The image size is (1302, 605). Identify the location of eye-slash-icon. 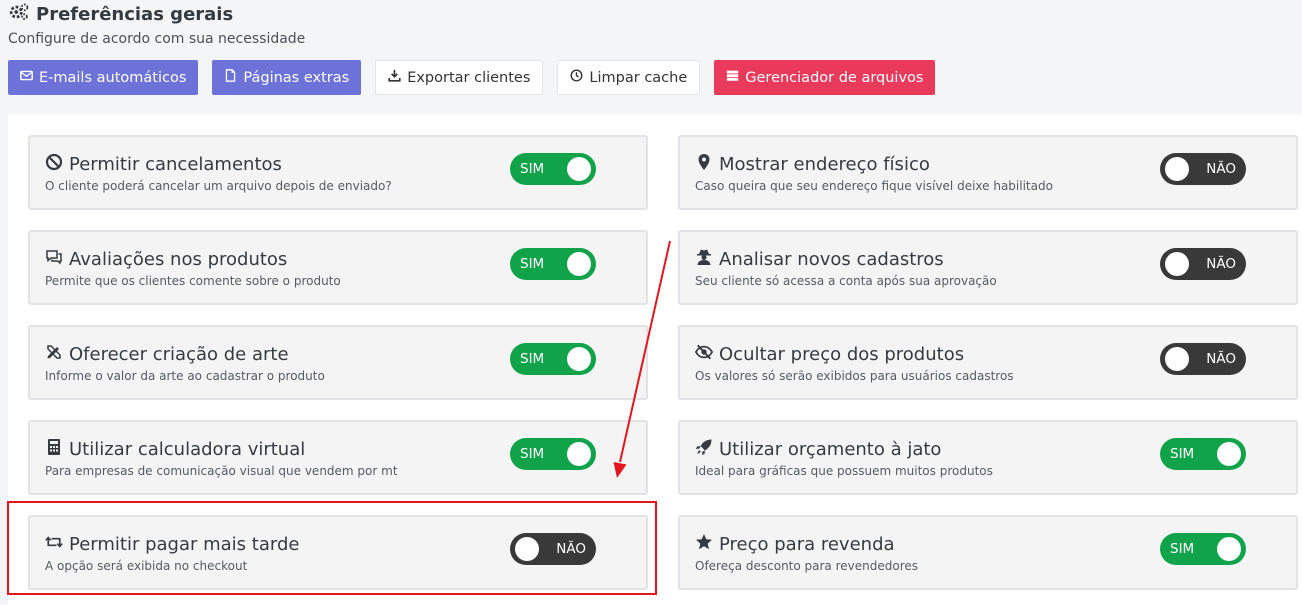
(704, 354).